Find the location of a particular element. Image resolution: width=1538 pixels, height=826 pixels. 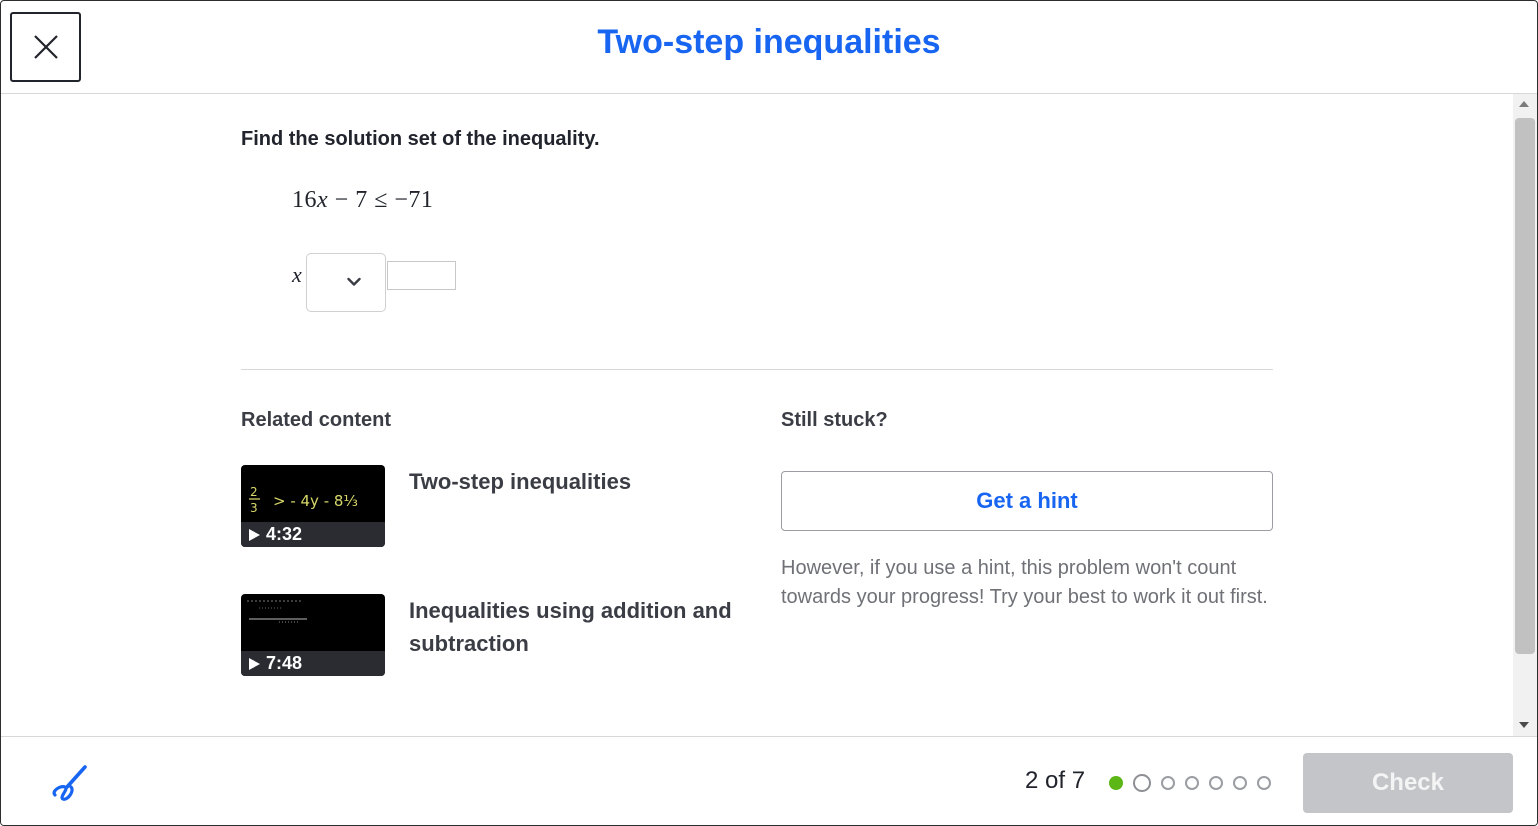

section-divider is located at coordinates (757, 369).